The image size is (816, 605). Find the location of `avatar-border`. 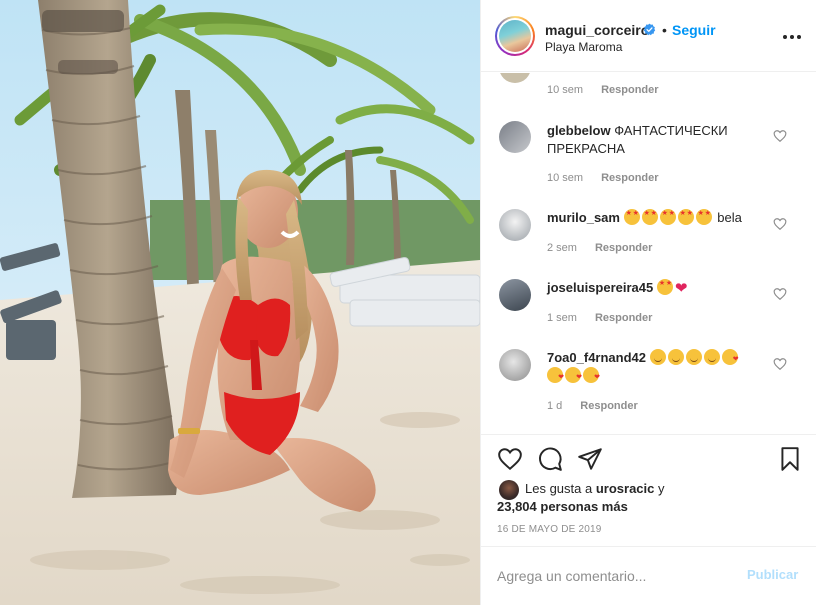

avatar-border is located at coordinates (515, 36).